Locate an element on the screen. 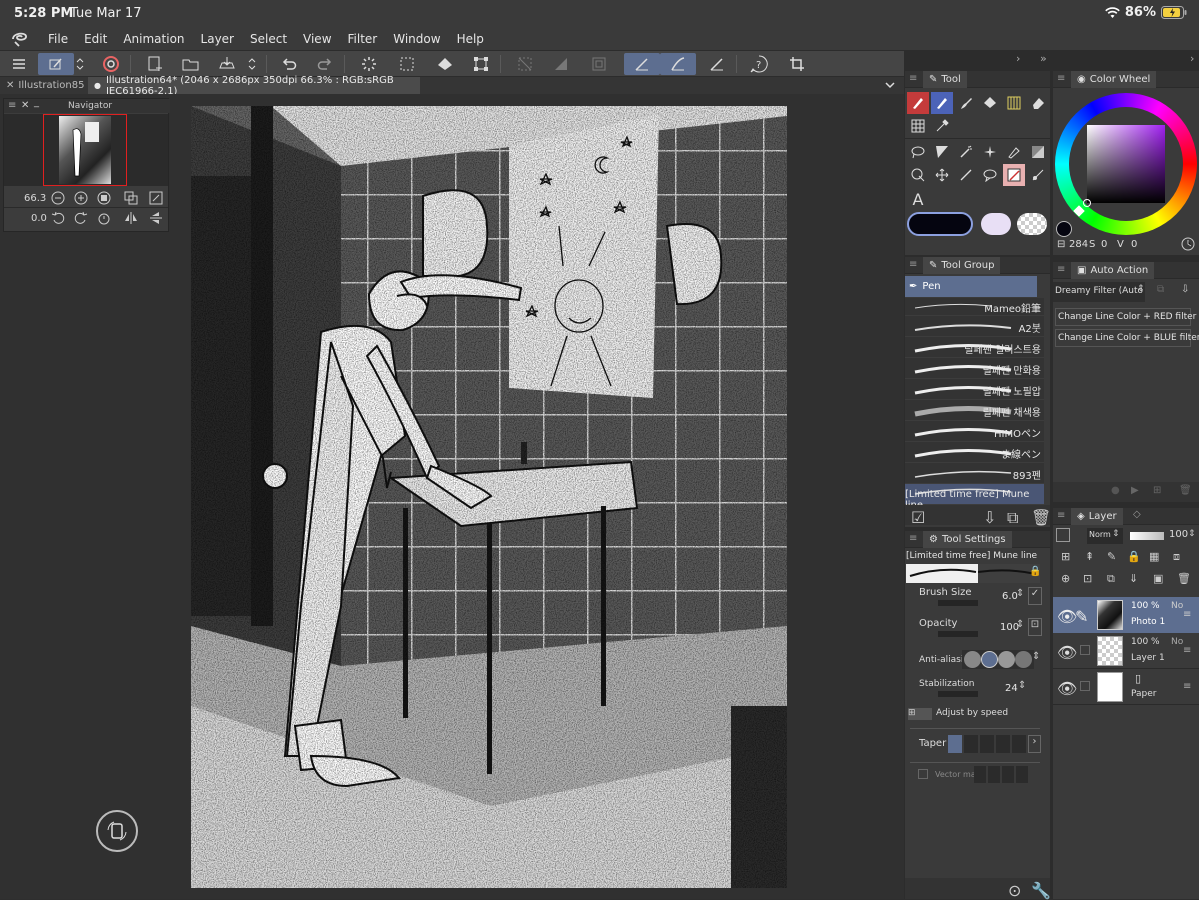 This screenshot has height=900, width=1199. pencil-tool-icon is located at coordinates (942, 103).